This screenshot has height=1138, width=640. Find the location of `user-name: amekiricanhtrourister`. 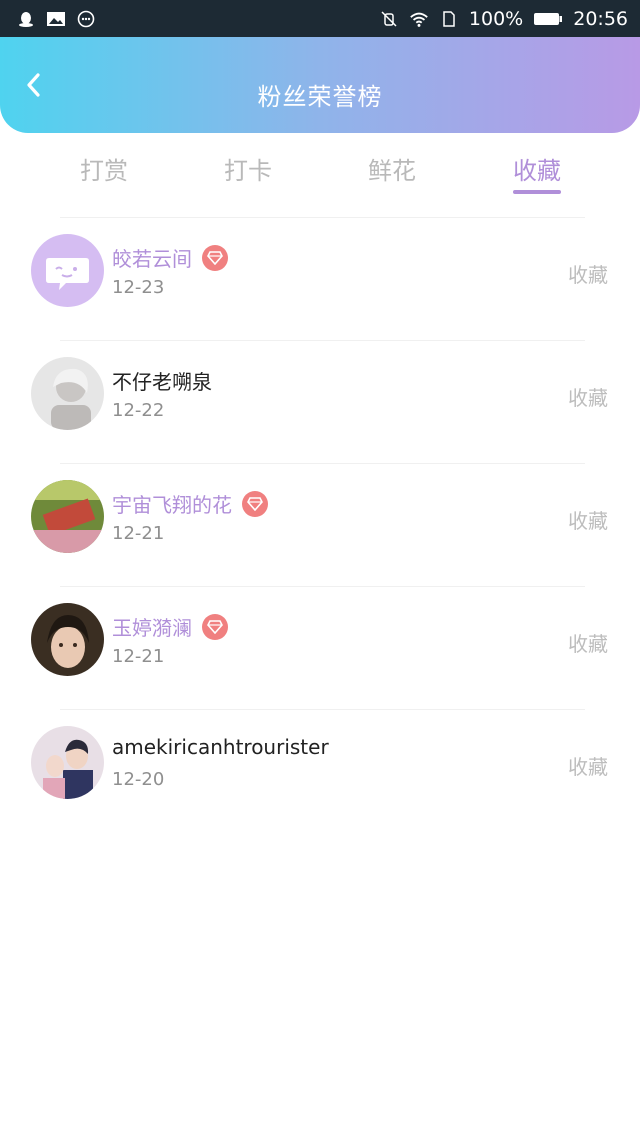

user-name: amekiricanhtrourister is located at coordinates (220, 747).